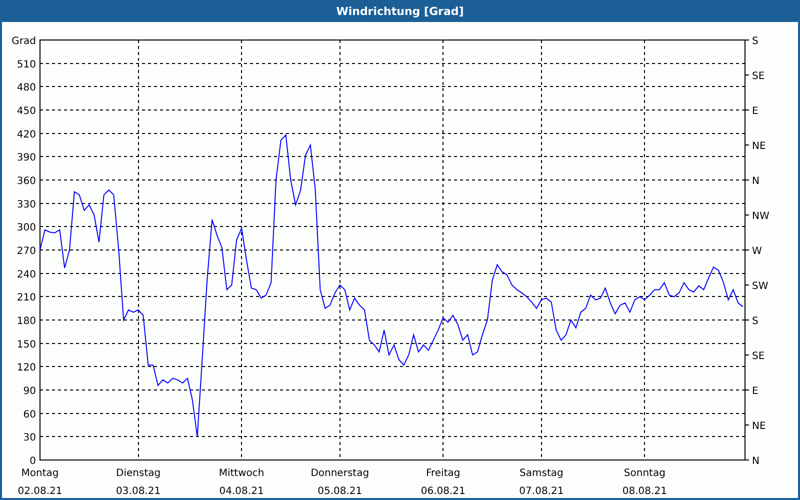  Describe the element at coordinates (241, 473) in the screenshot. I see `day-label: Mittwoch` at that location.